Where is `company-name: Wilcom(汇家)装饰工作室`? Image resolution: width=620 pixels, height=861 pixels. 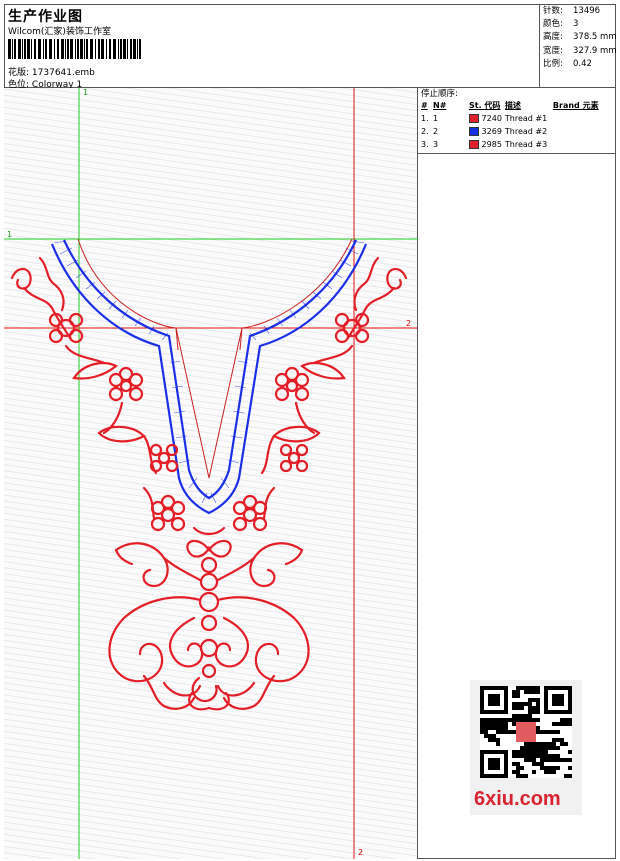 company-name: Wilcom(汇家)装饰工作室 is located at coordinates (59, 32).